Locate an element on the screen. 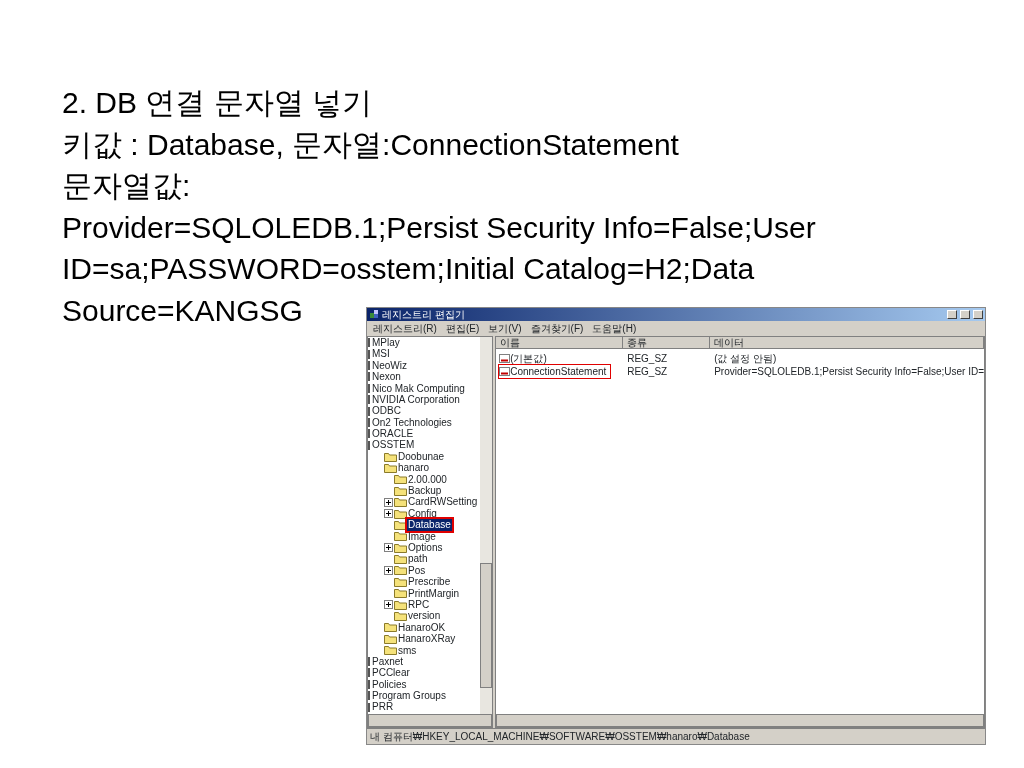 The height and width of the screenshot is (768, 1024). column-header: 이름 is located at coordinates (560, 342).